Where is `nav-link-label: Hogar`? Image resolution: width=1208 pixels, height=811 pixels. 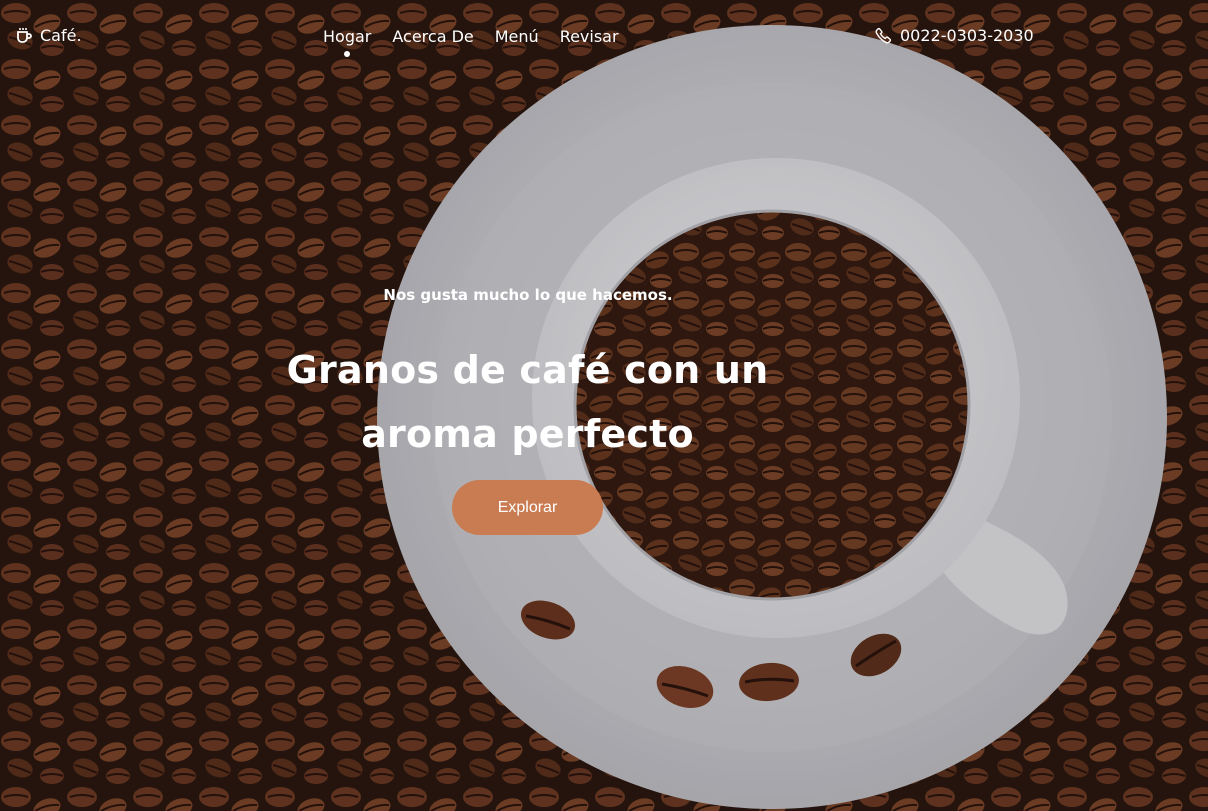
nav-link-label: Hogar is located at coordinates (347, 36).